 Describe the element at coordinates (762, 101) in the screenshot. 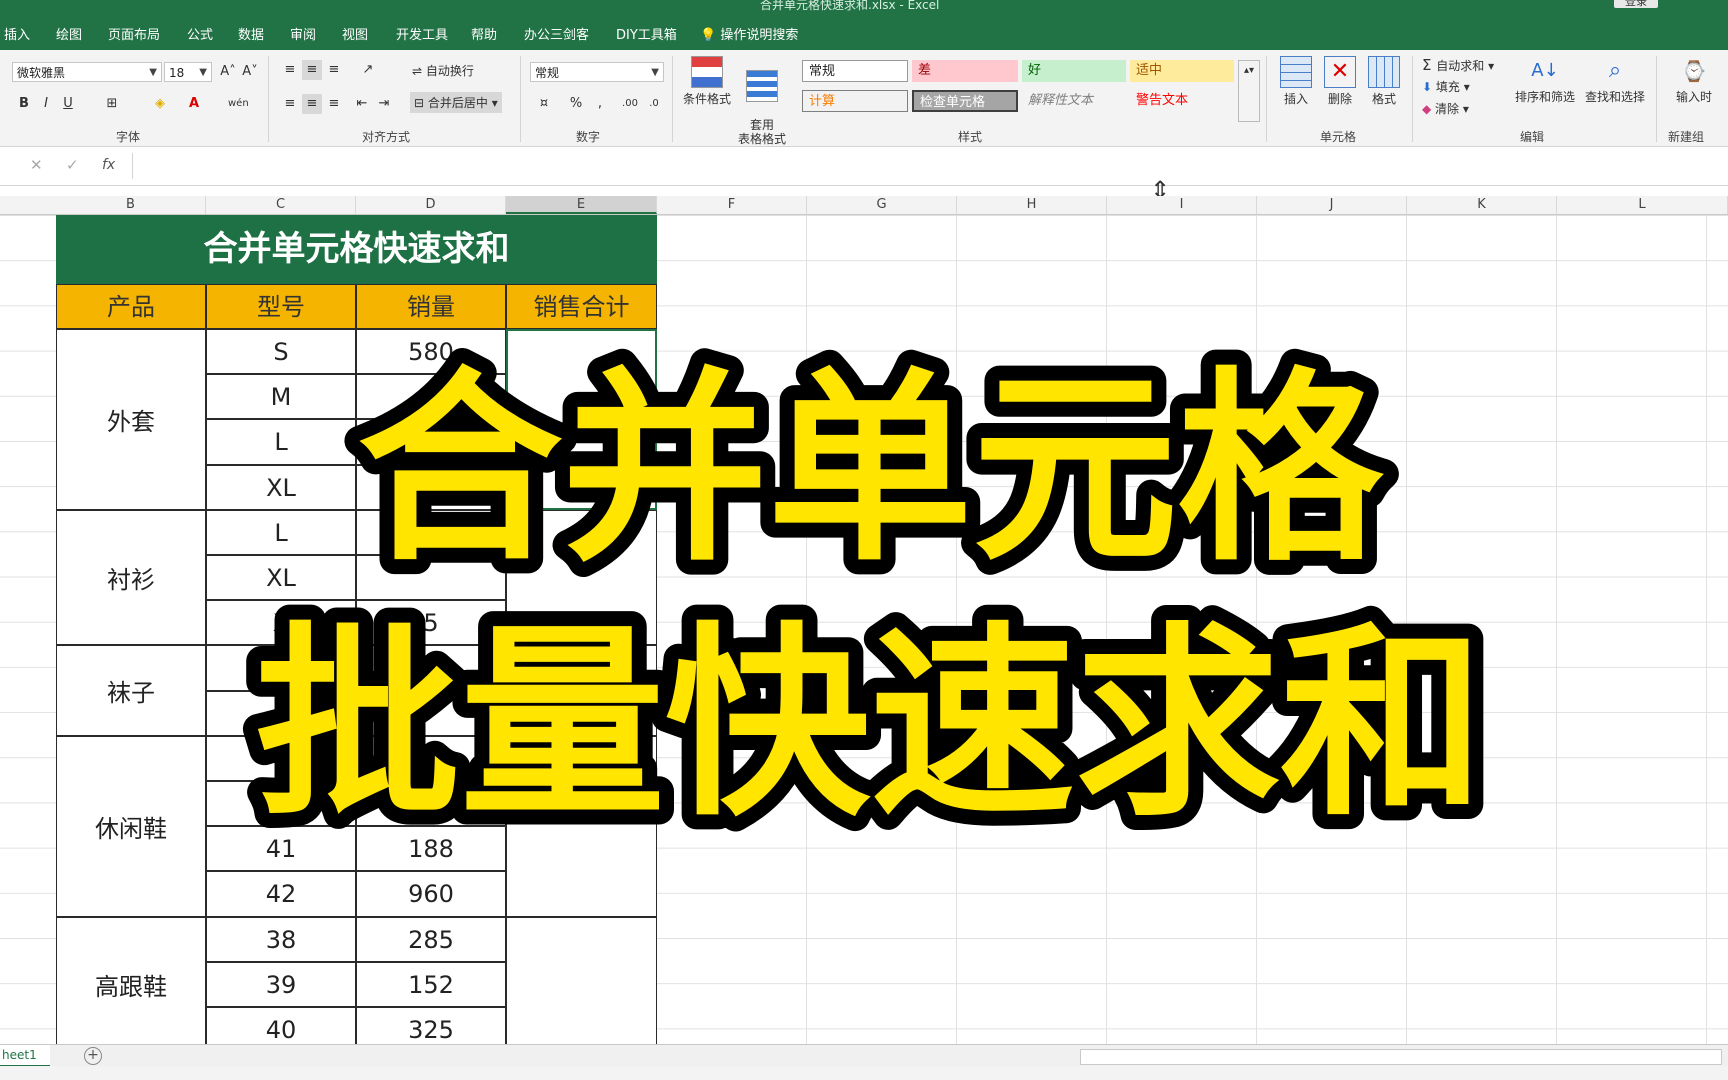

I see `table-format-button: 套用 表格格式` at that location.